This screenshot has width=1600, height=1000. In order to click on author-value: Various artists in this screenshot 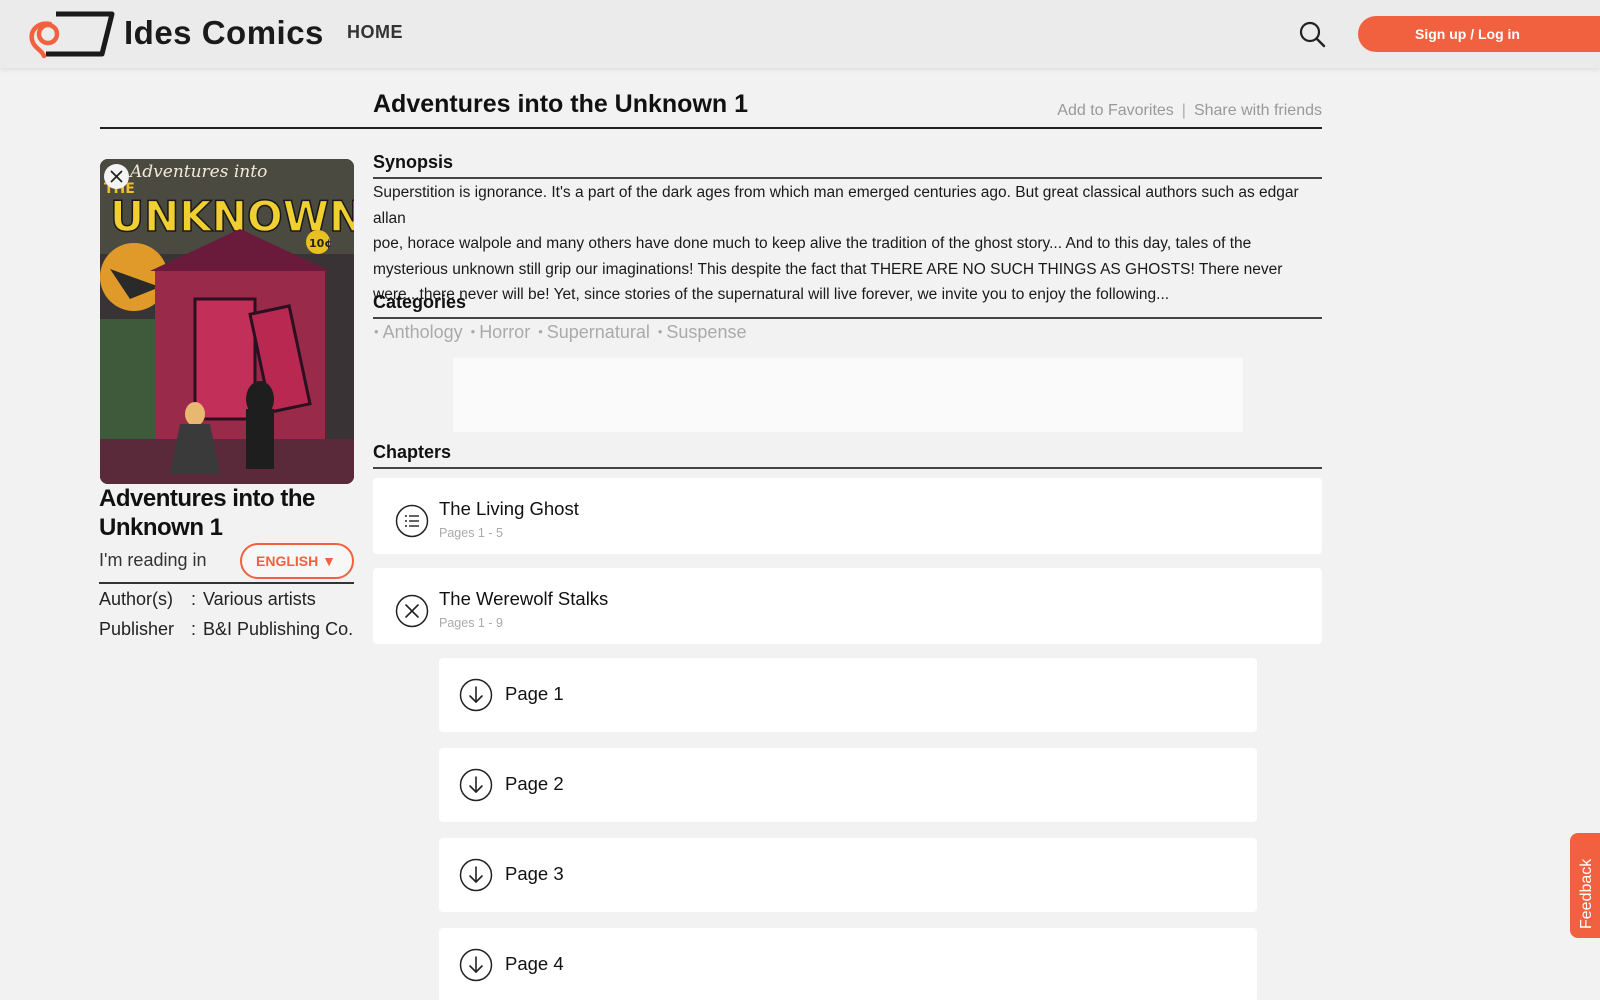, I will do `click(259, 599)`.